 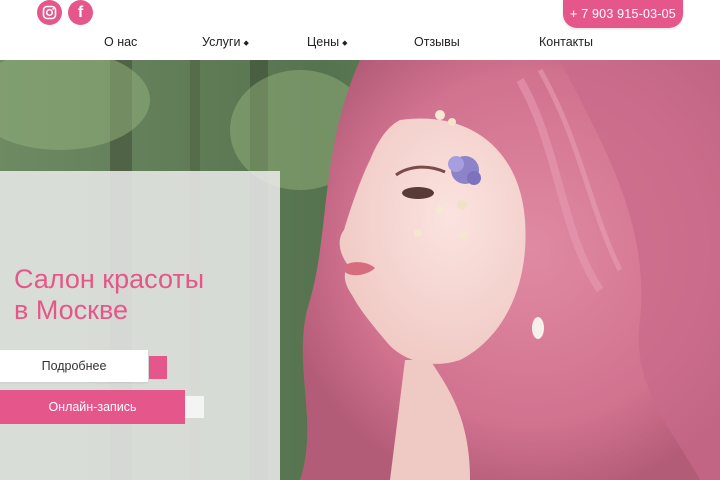 I want to click on book-button-accent, so click(x=194, y=407).